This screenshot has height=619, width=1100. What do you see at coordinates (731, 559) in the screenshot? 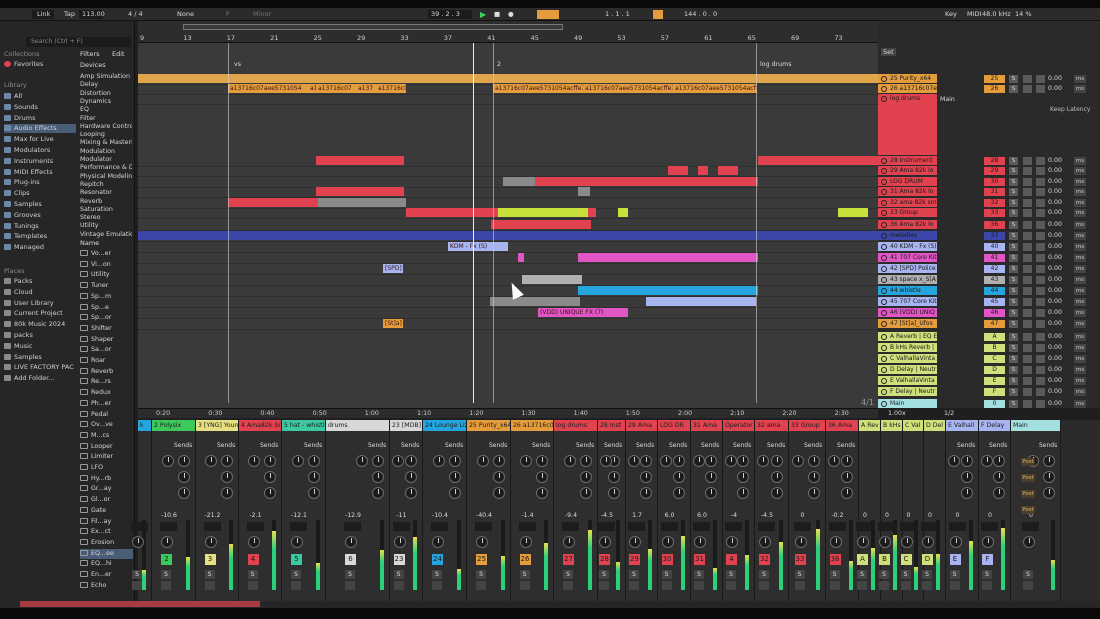
I see `channel-number: 4` at bounding box center [731, 559].